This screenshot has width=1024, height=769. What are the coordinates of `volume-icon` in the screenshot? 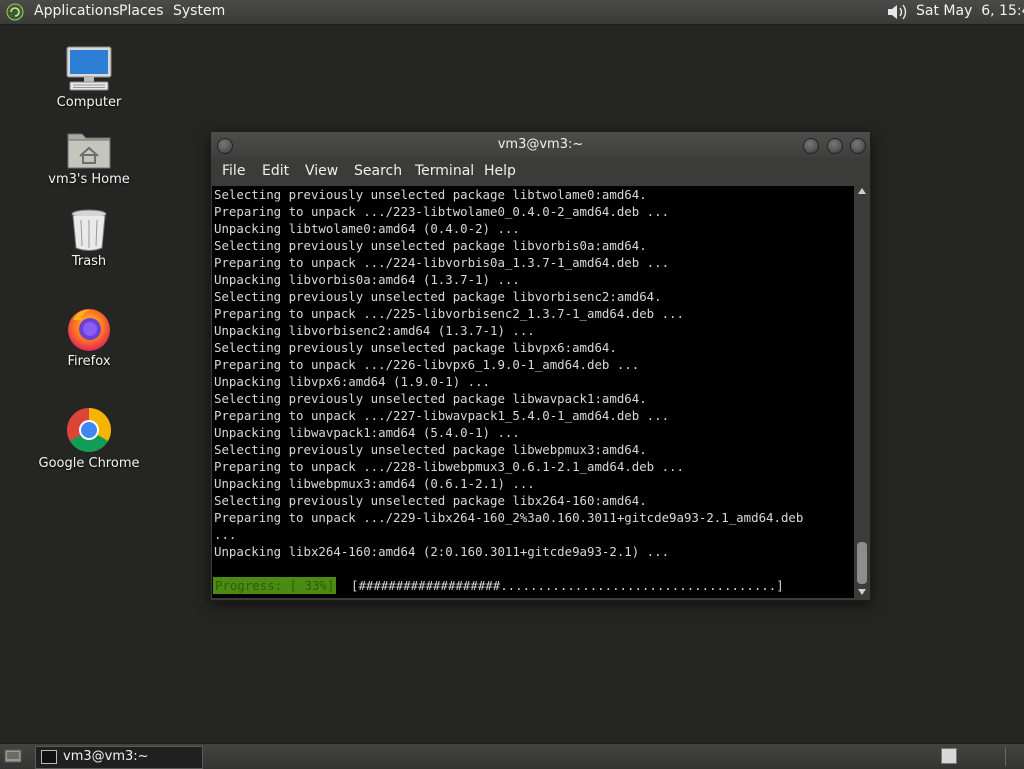 It's located at (897, 12).